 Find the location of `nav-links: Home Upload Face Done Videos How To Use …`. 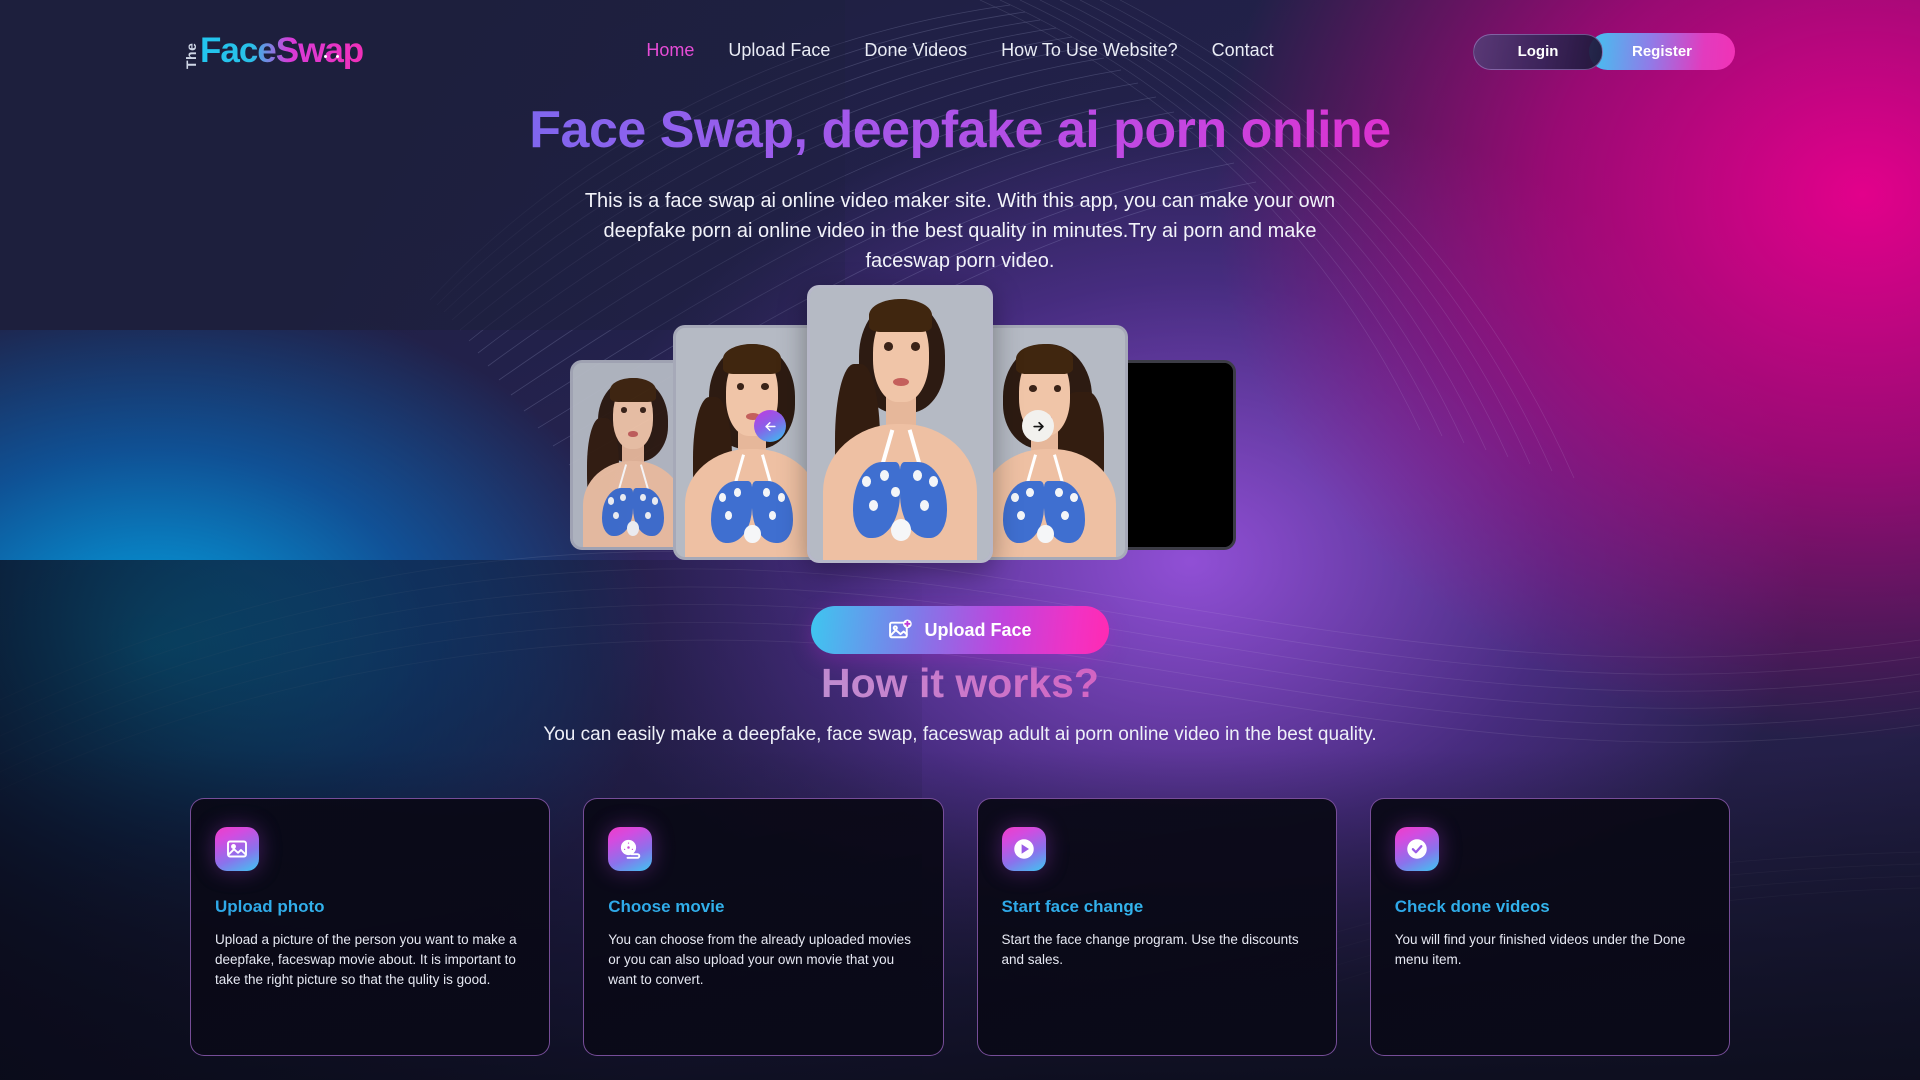

nav-links: Home Upload Face Done Videos How To Use … is located at coordinates (959, 50).